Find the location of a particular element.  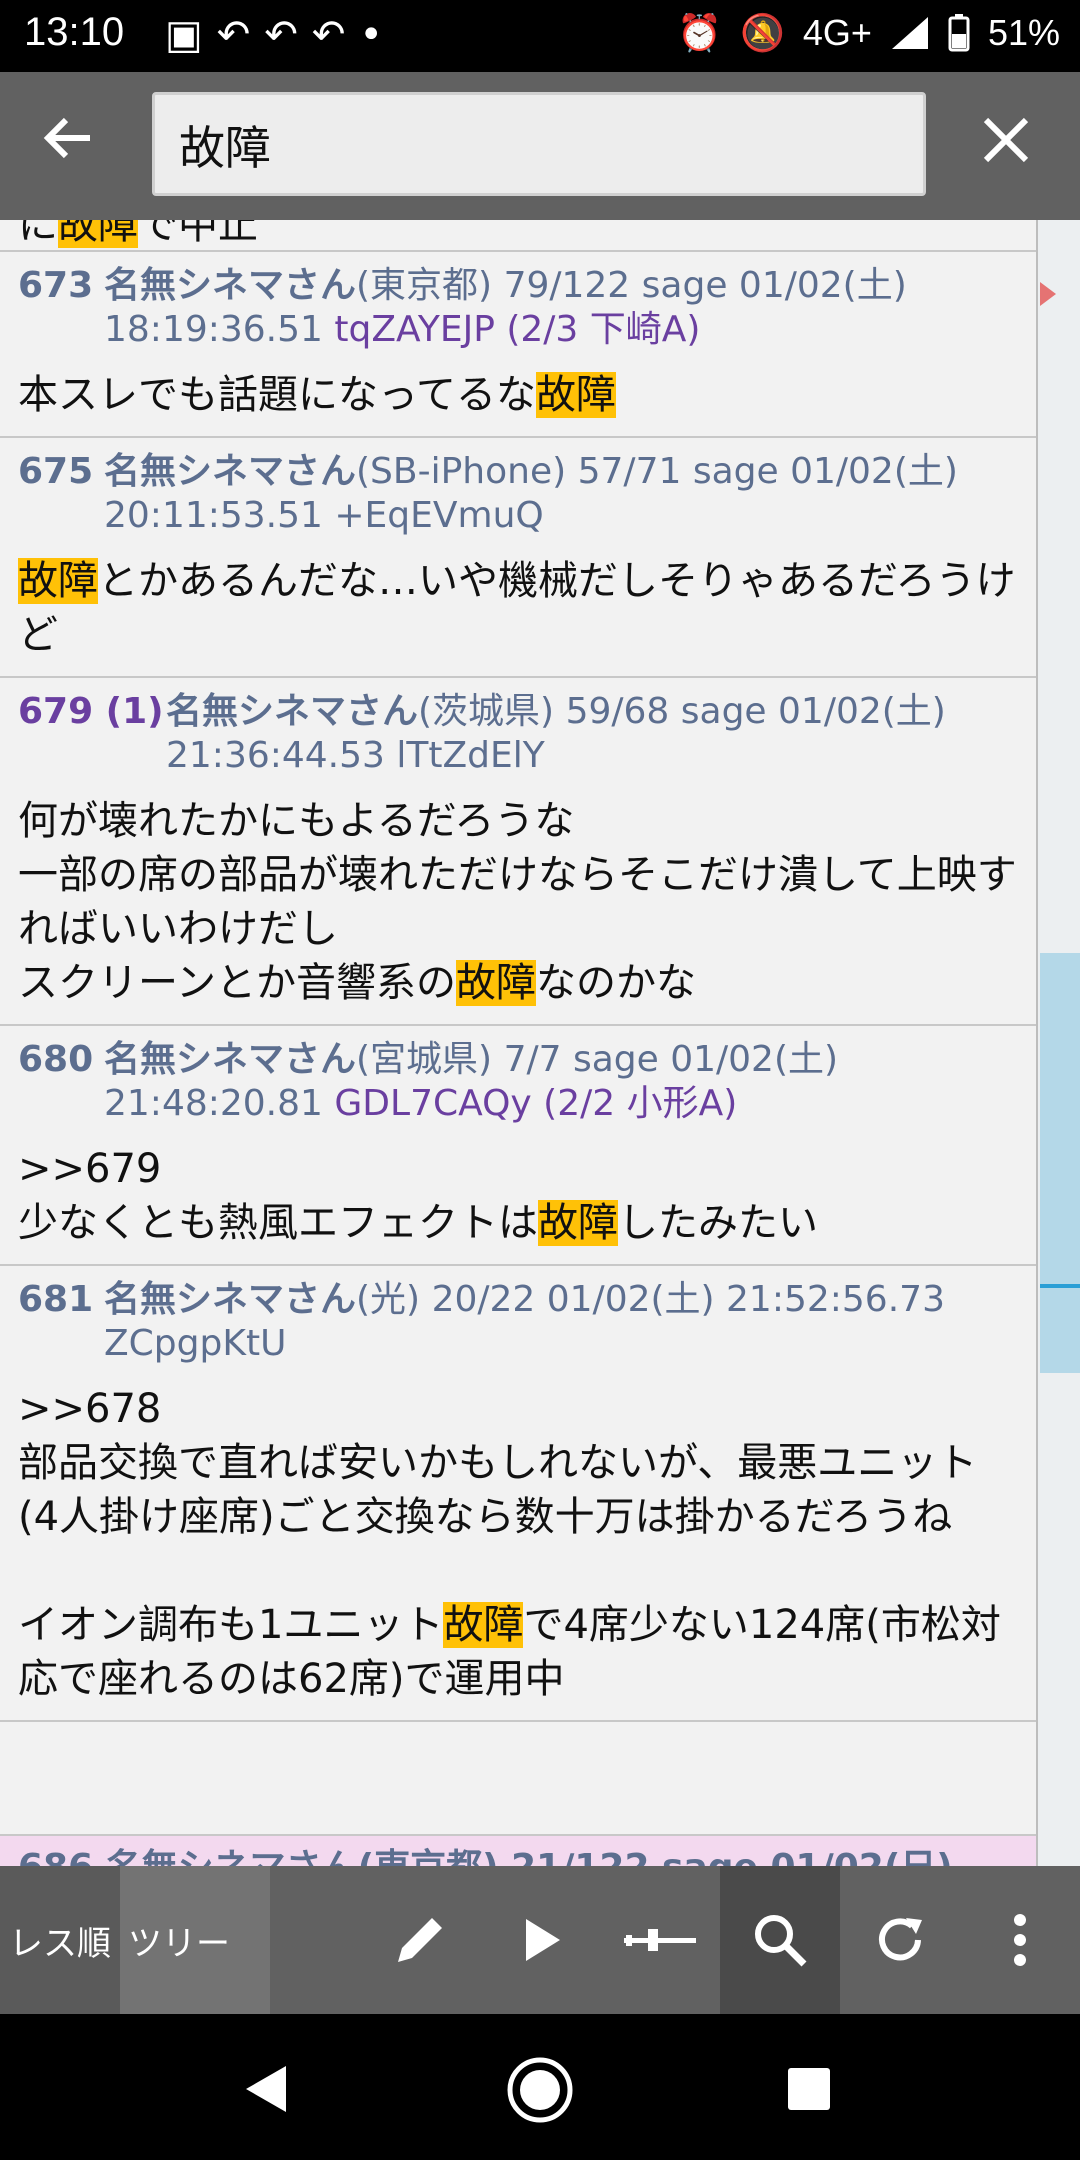

refresh-icon is located at coordinates (900, 1939).